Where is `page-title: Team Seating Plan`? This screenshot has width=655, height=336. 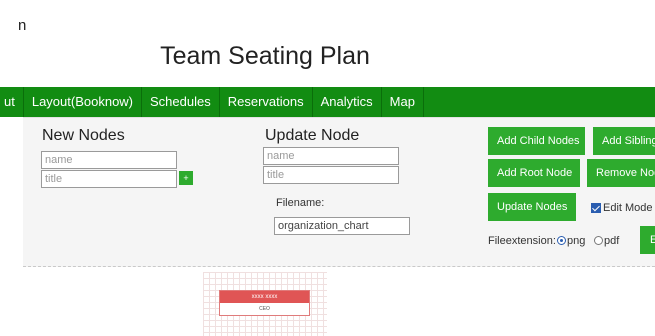
page-title: Team Seating Plan is located at coordinates (265, 56).